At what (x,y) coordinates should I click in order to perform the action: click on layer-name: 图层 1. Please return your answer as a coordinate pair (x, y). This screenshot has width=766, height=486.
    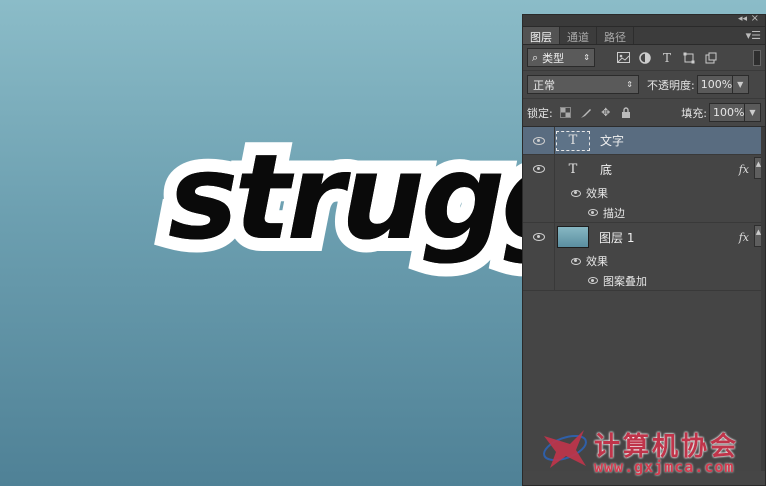
    Looking at the image, I should click on (616, 237).